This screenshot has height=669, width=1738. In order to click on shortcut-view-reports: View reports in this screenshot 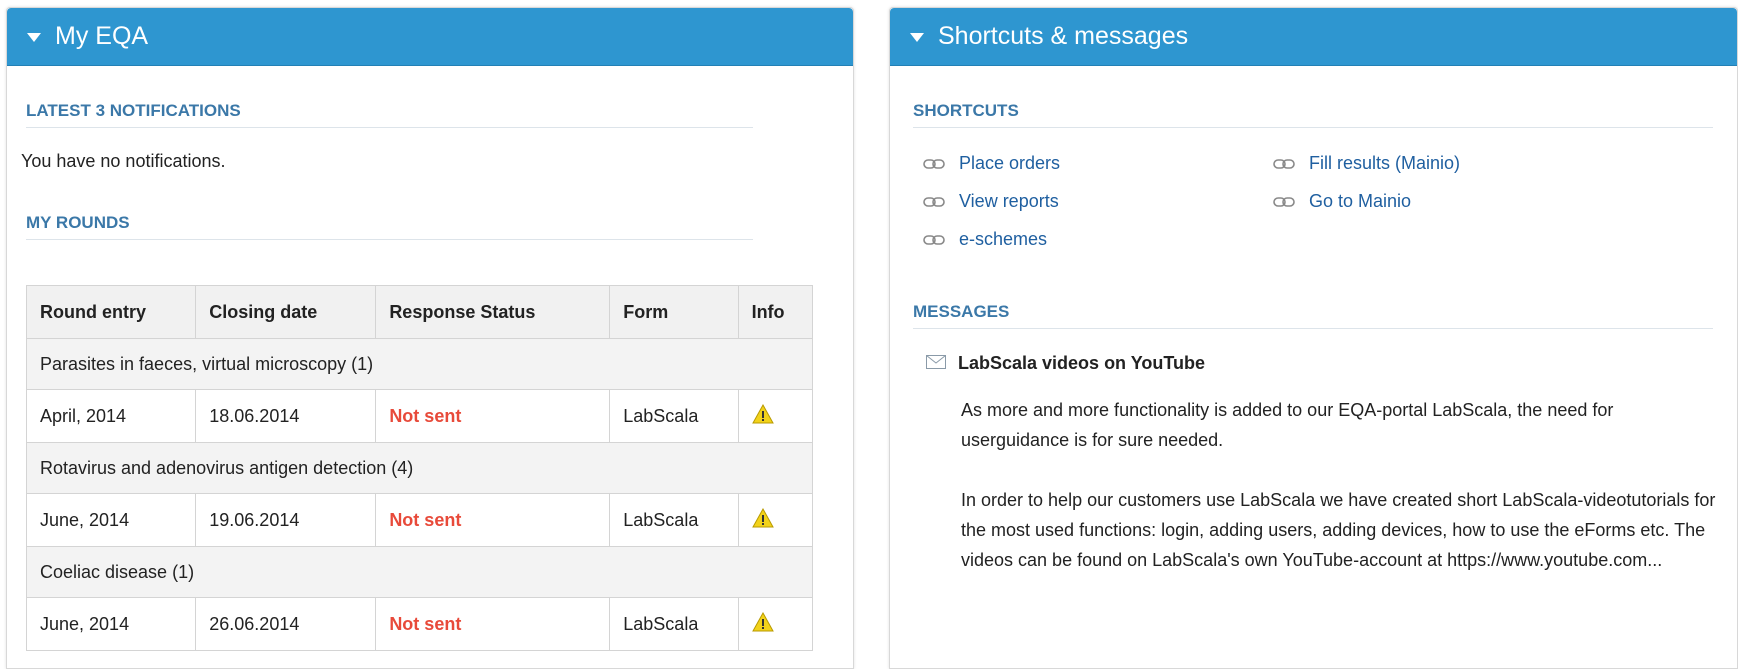, I will do `click(991, 201)`.